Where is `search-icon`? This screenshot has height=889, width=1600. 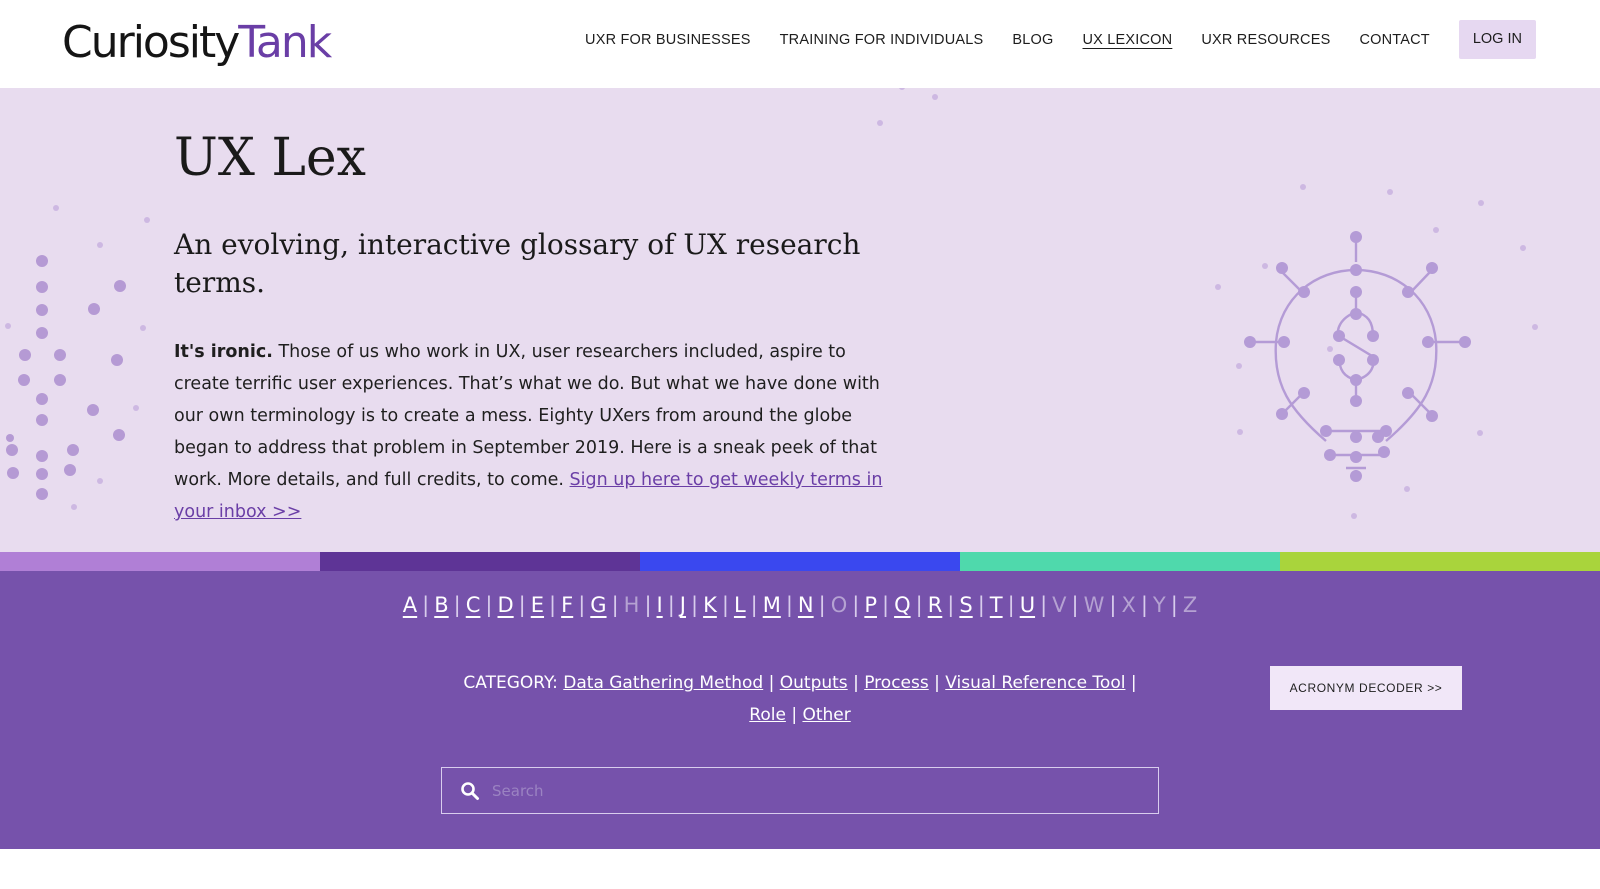
search-icon is located at coordinates (470, 790).